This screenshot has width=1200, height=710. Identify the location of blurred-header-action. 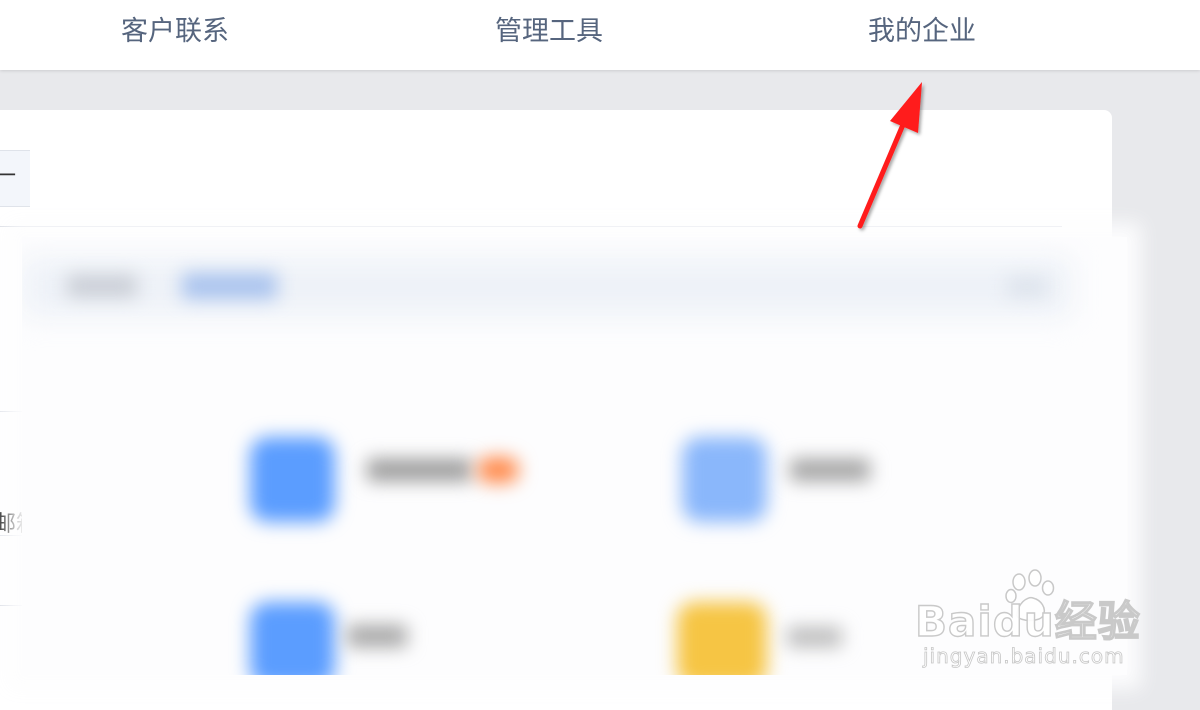
(1027, 287).